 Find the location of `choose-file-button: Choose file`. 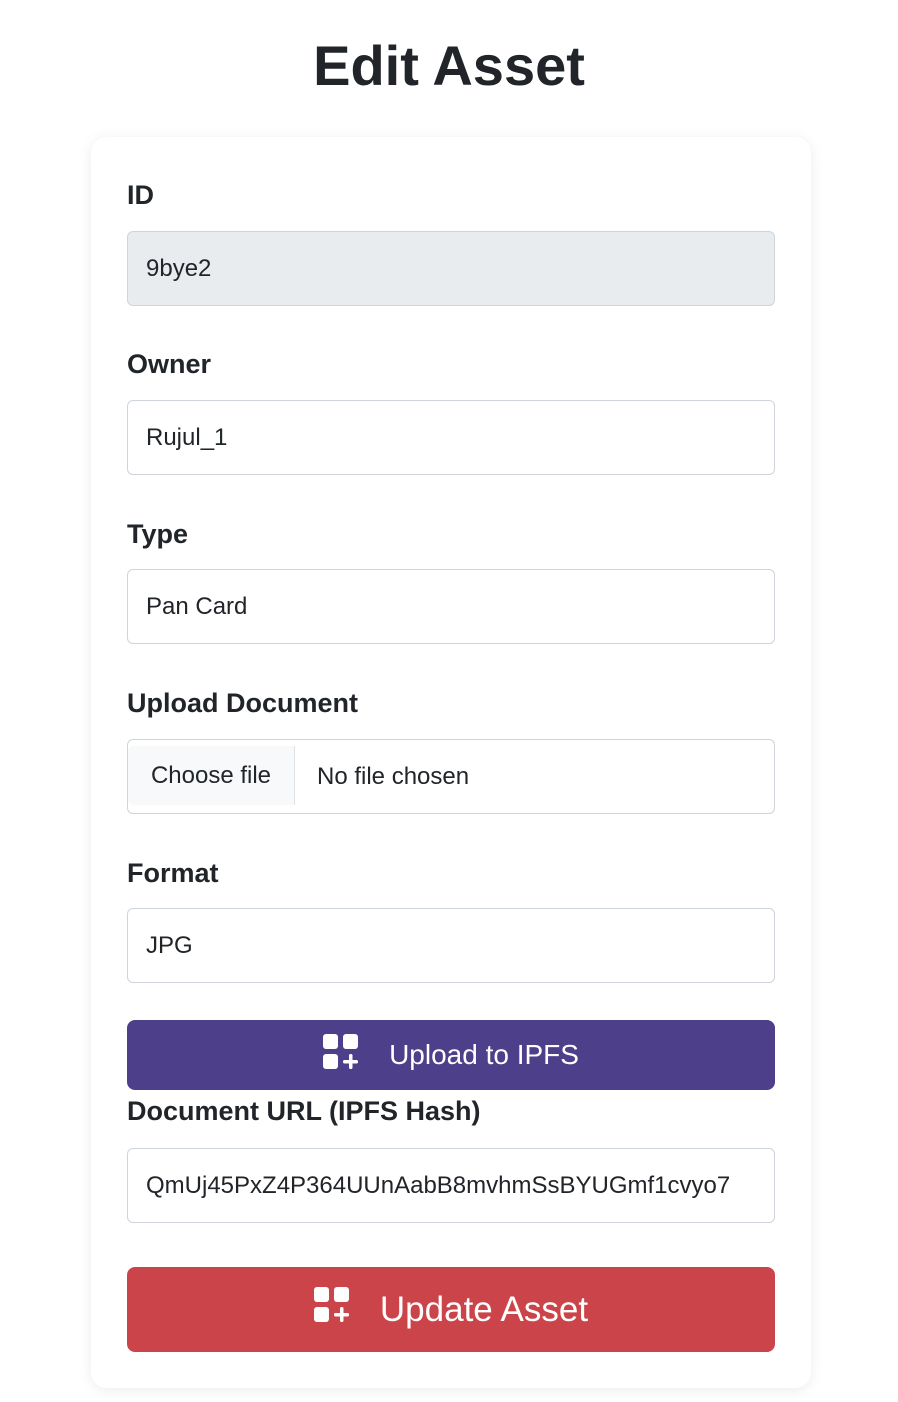

choose-file-button: Choose file is located at coordinates (211, 775).